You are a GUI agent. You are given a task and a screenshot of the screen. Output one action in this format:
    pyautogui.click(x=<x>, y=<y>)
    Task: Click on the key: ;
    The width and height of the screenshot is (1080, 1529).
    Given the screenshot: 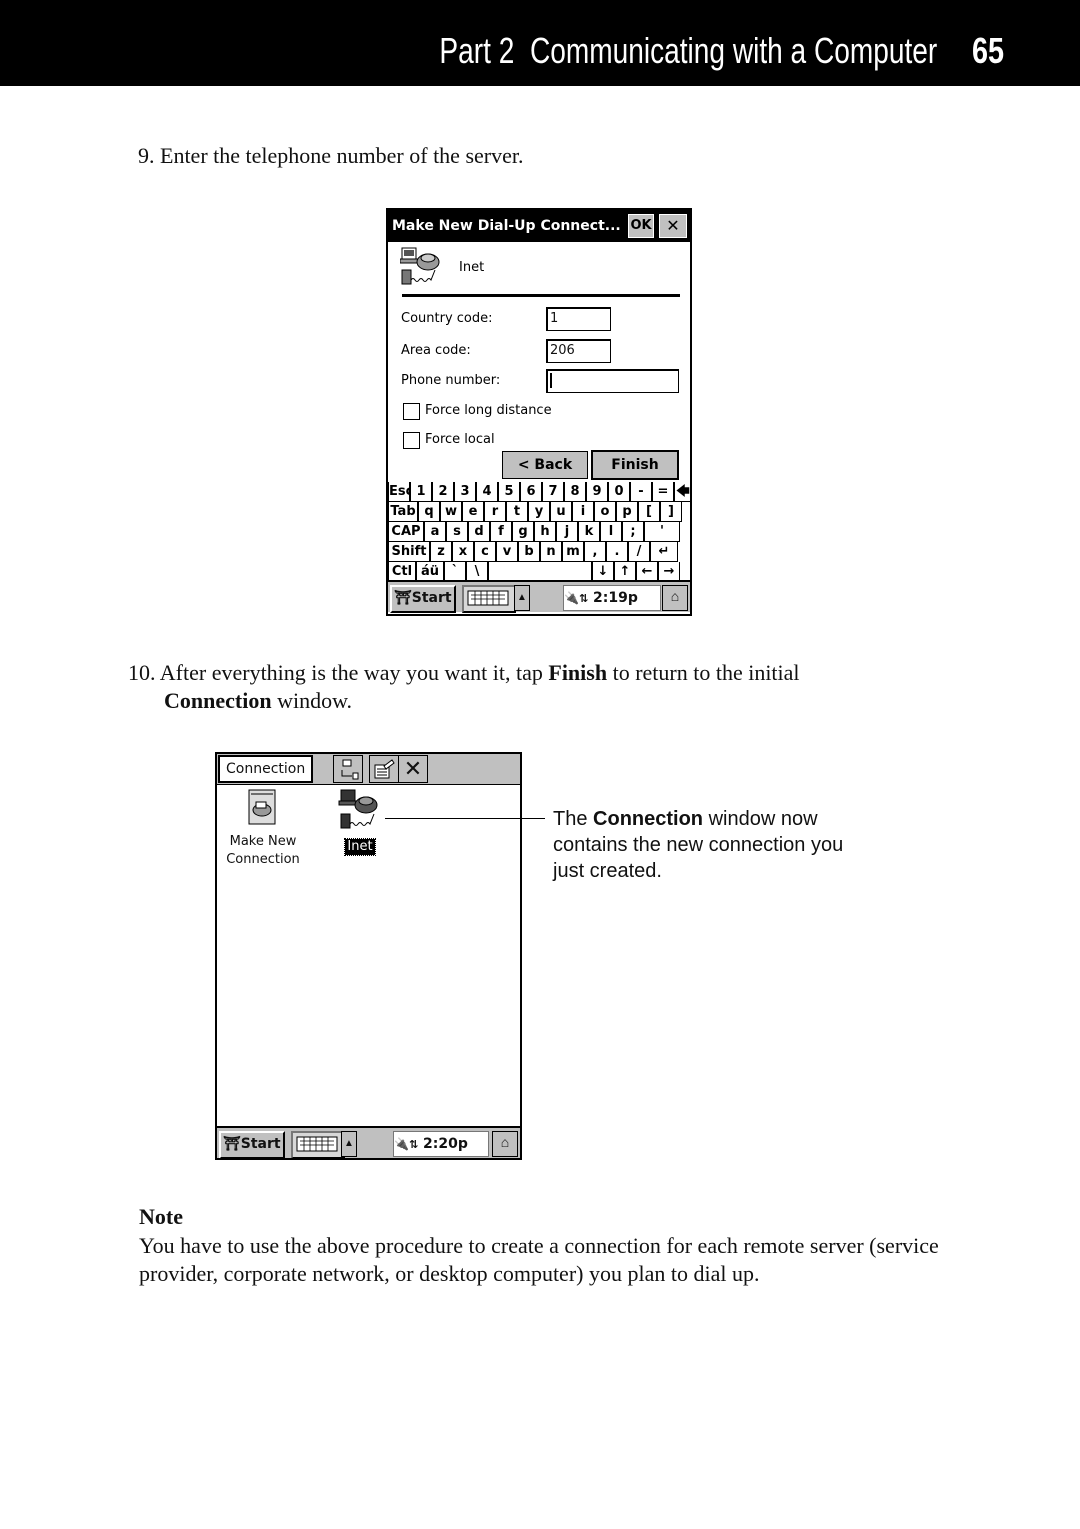 What is the action you would take?
    pyautogui.click(x=633, y=532)
    